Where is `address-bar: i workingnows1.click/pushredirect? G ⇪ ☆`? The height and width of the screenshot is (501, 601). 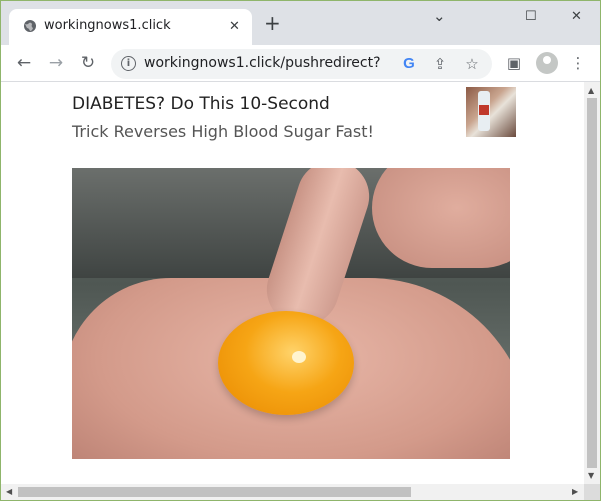
address-bar: i workingnows1.click/pushredirect? G ⇪ ☆ is located at coordinates (301, 64).